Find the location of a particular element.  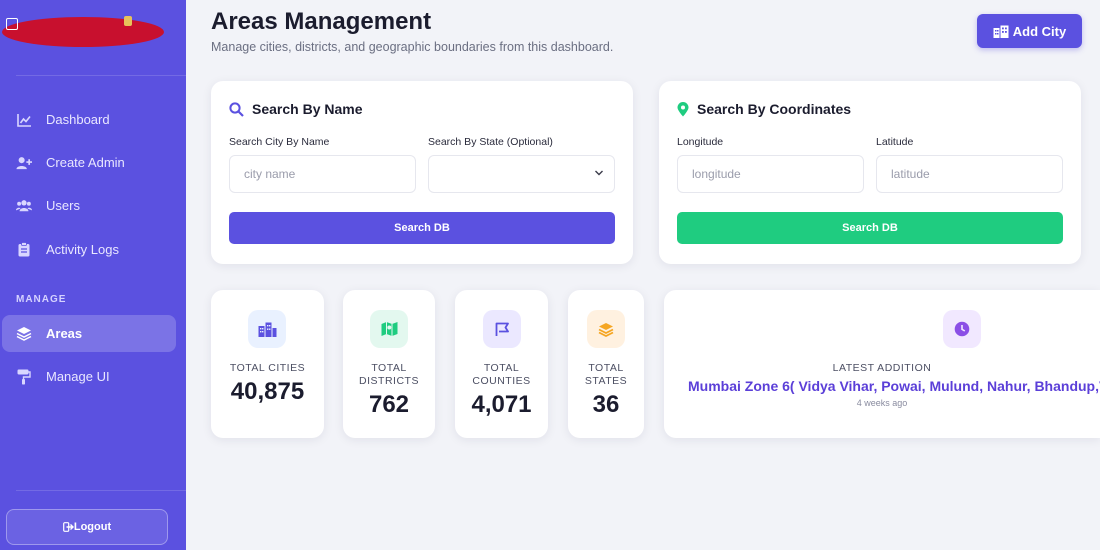

stat-value: 36 is located at coordinates (606, 404).